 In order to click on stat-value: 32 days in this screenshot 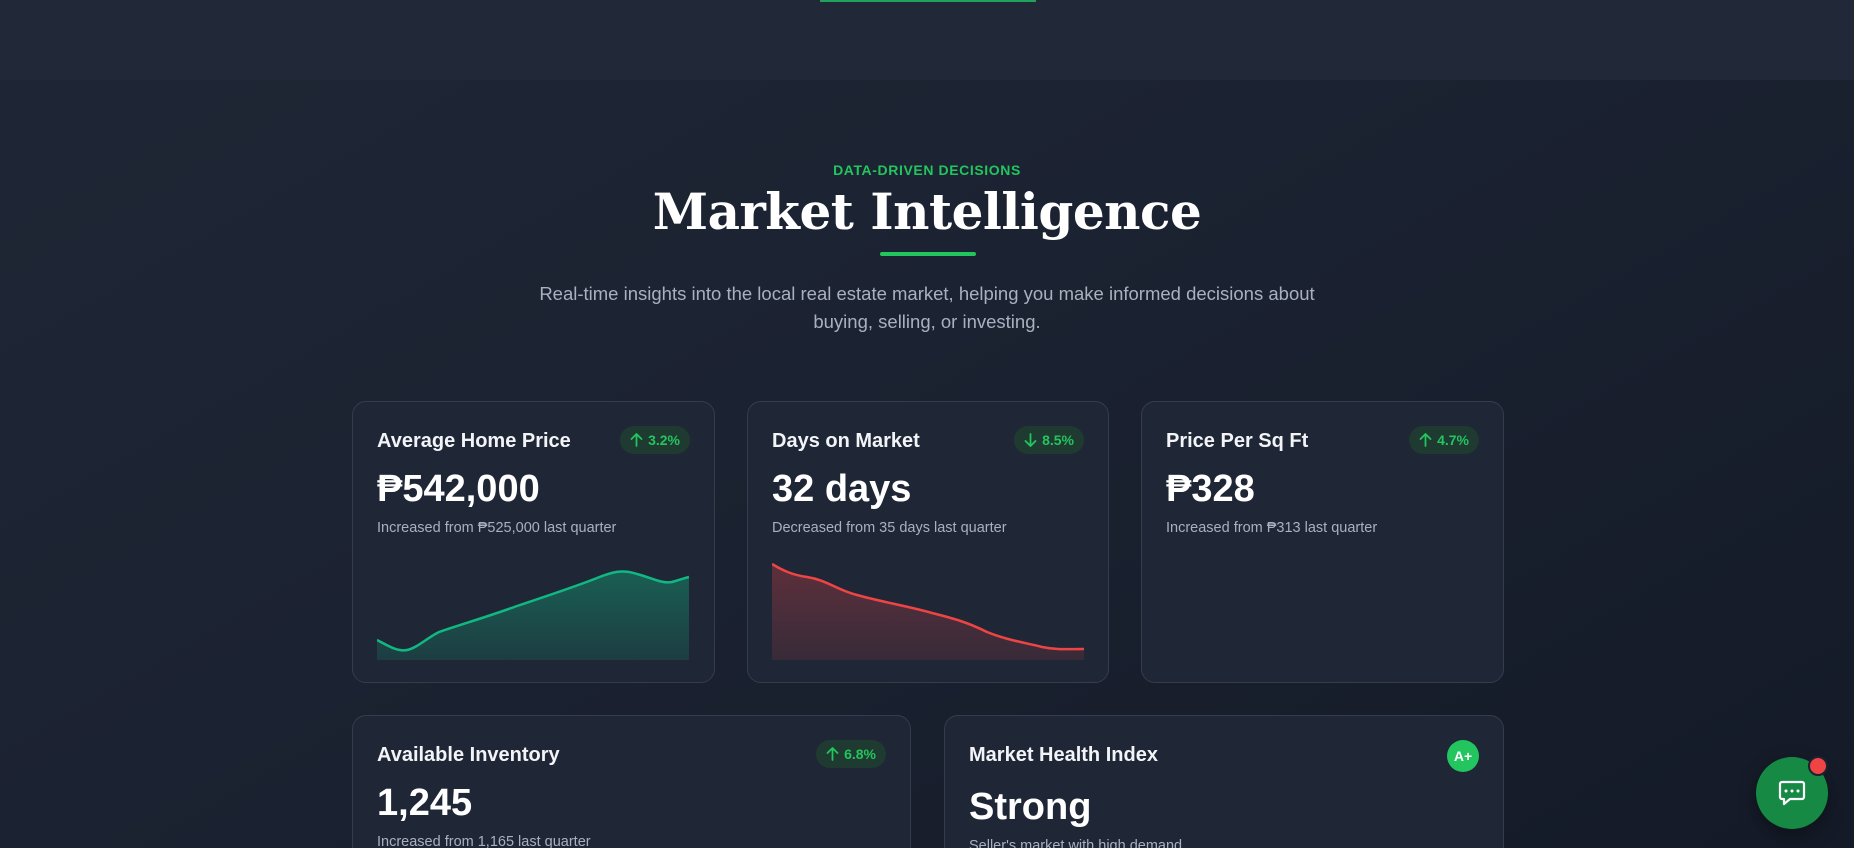, I will do `click(842, 489)`.